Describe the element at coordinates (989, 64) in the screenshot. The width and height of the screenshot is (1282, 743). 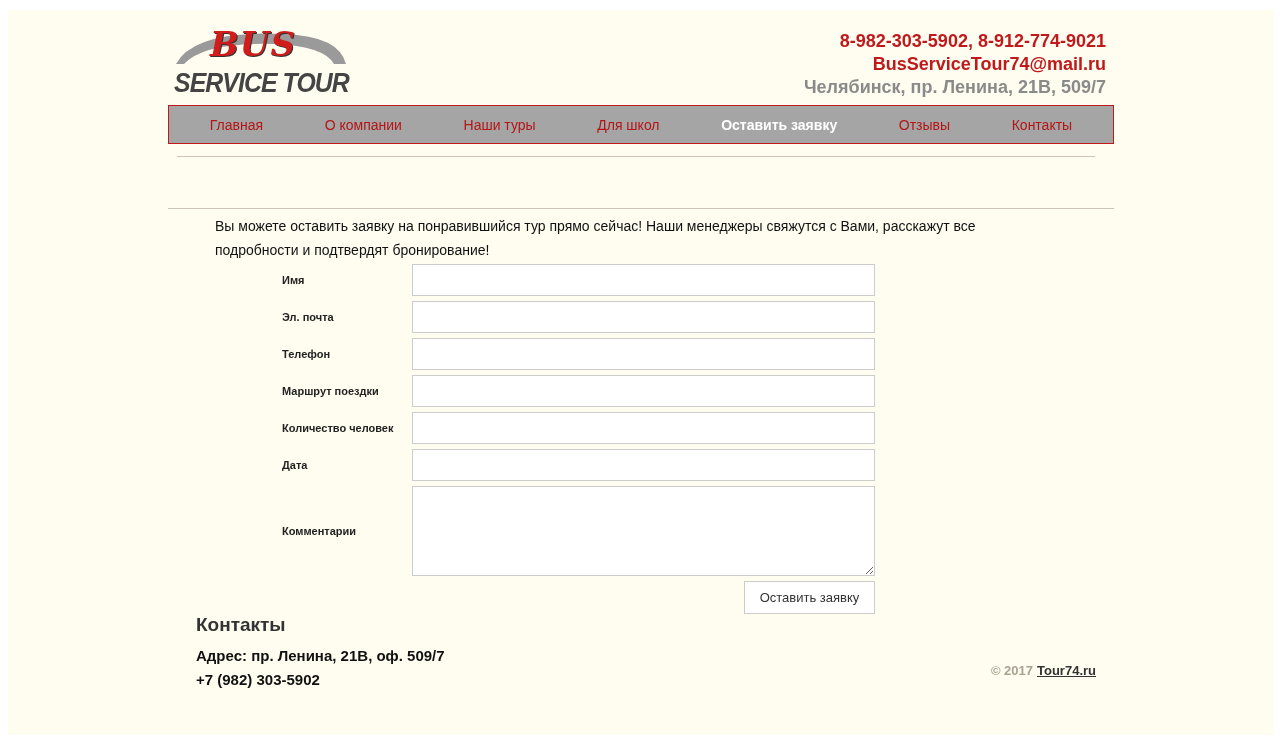
I see `email: BusServiceTour74@mail.ru` at that location.